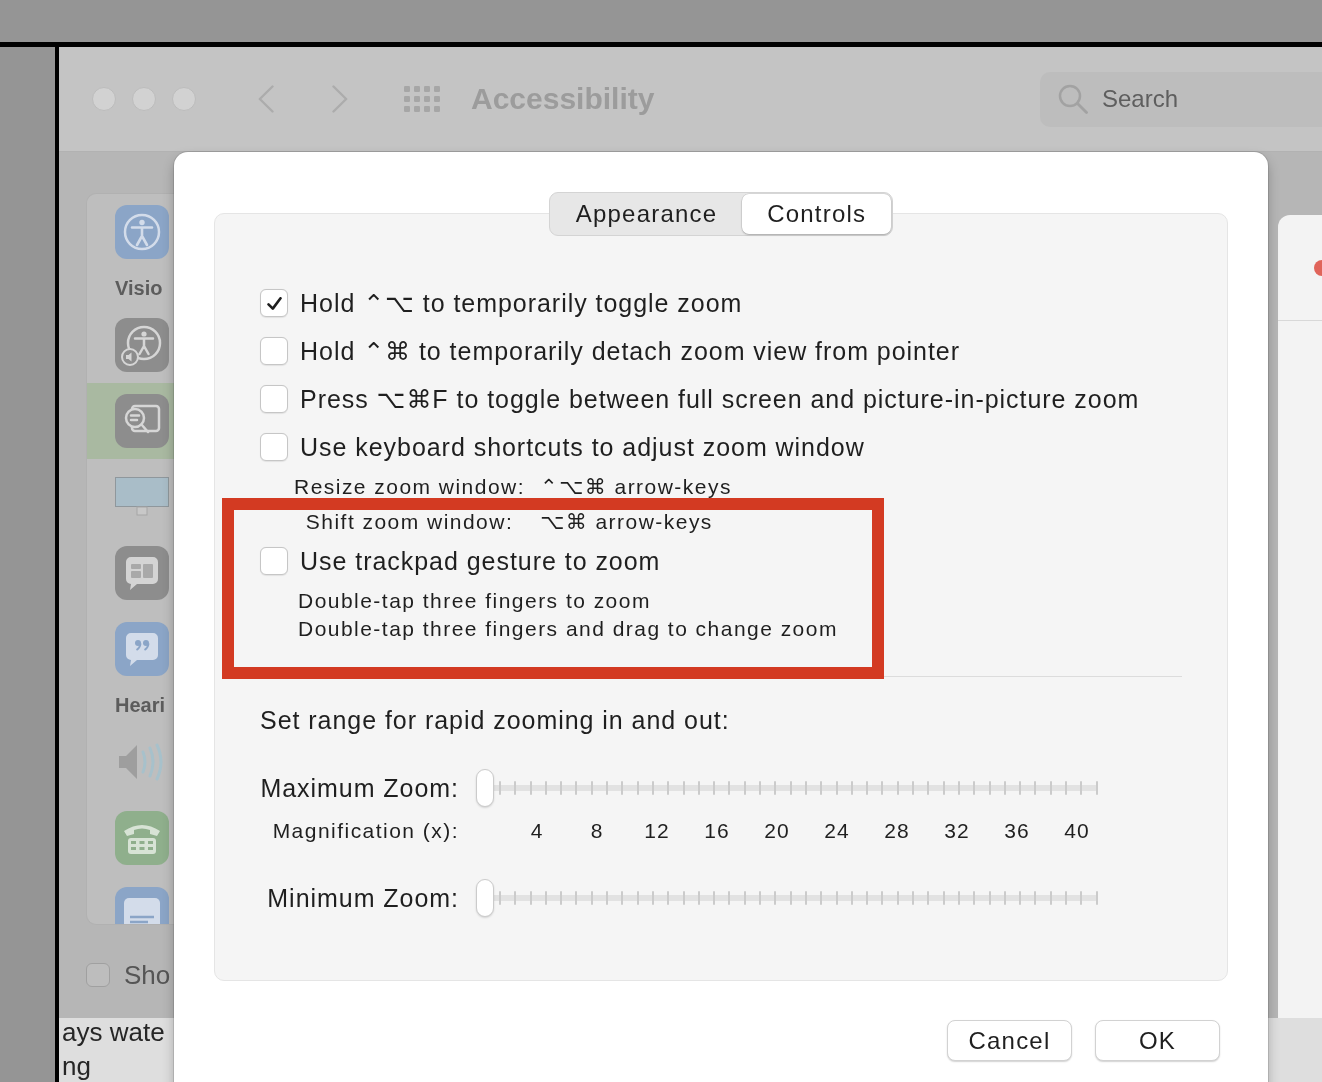 The image size is (1322, 1082). What do you see at coordinates (474, 601) in the screenshot?
I see `gesture-note: Double-tap three fingers to zoom` at bounding box center [474, 601].